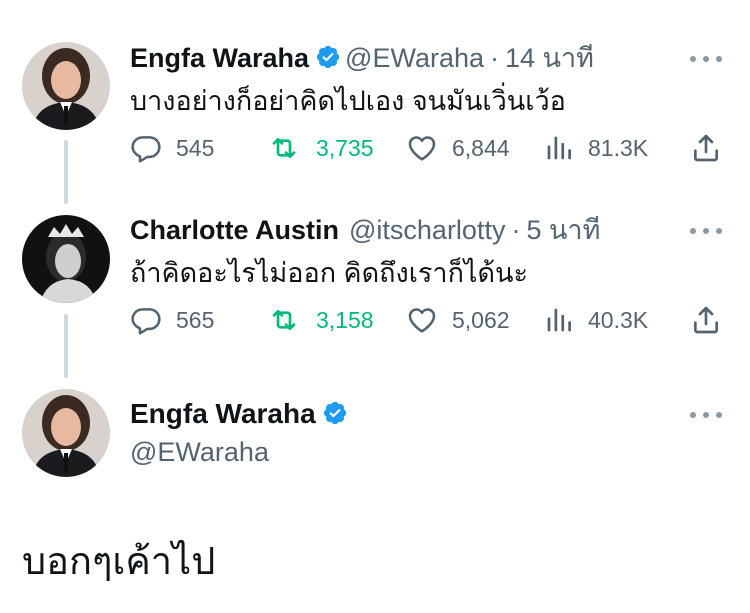 This screenshot has height=613, width=750. Describe the element at coordinates (345, 147) in the screenshot. I see `retweet-count: 3,735` at that location.